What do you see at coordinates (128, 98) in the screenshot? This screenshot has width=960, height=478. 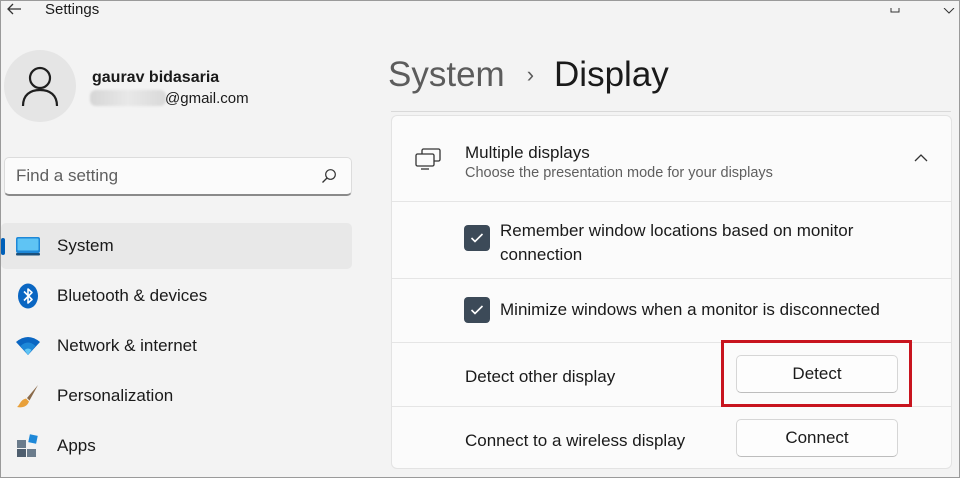 I see `email-redaction` at bounding box center [128, 98].